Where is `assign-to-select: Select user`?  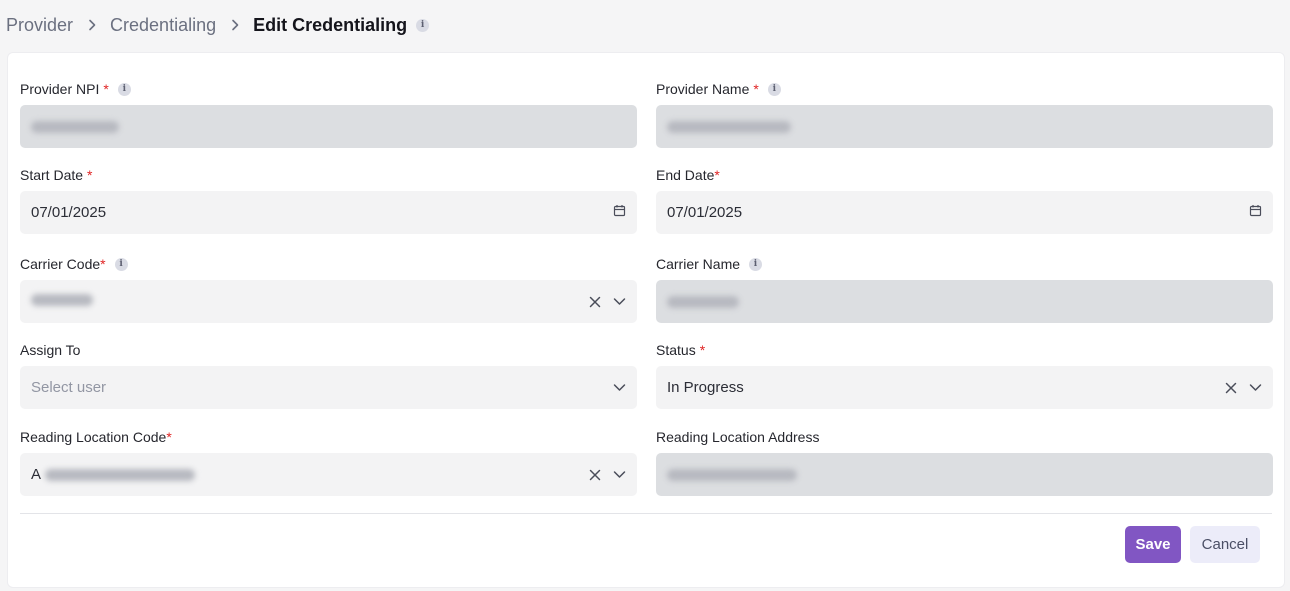
assign-to-select: Select user is located at coordinates (328, 387).